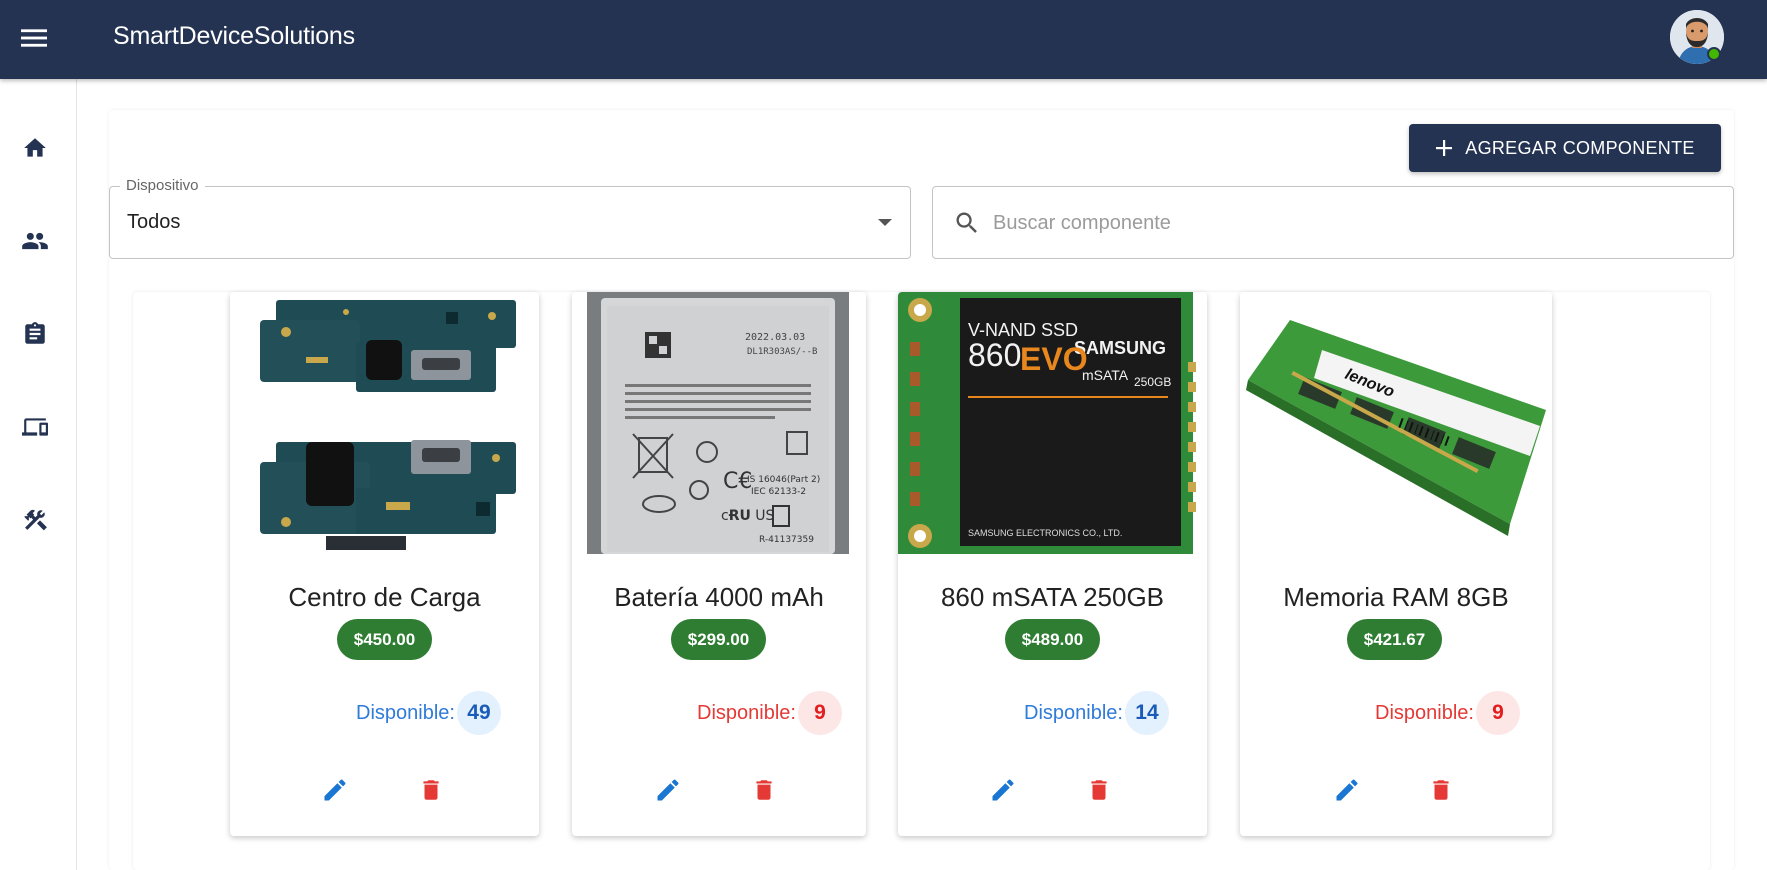 This screenshot has width=1767, height=870. Describe the element at coordinates (775, 337) in the screenshot. I see `battery-date-text: 2022.03.03` at that location.